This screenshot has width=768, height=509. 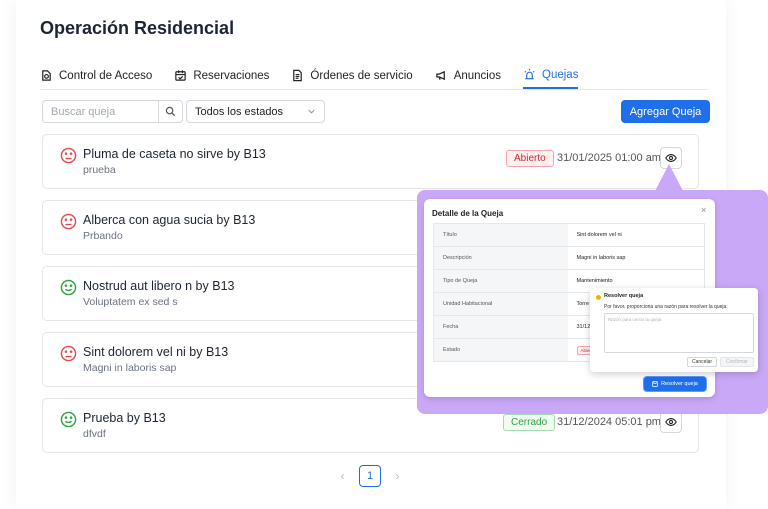 What do you see at coordinates (100, 111) in the screenshot?
I see `search-input` at bounding box center [100, 111].